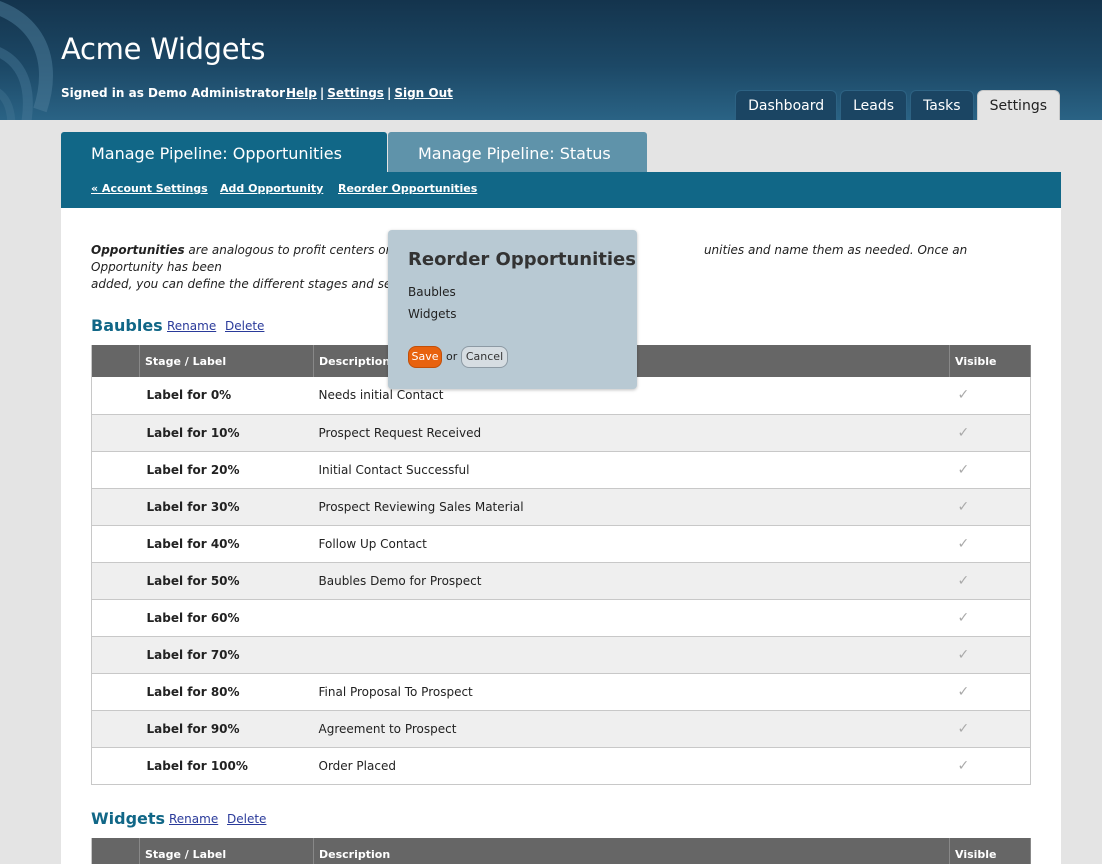  What do you see at coordinates (631, 729) in the screenshot?
I see `stage-description: Agreement to Prospect` at bounding box center [631, 729].